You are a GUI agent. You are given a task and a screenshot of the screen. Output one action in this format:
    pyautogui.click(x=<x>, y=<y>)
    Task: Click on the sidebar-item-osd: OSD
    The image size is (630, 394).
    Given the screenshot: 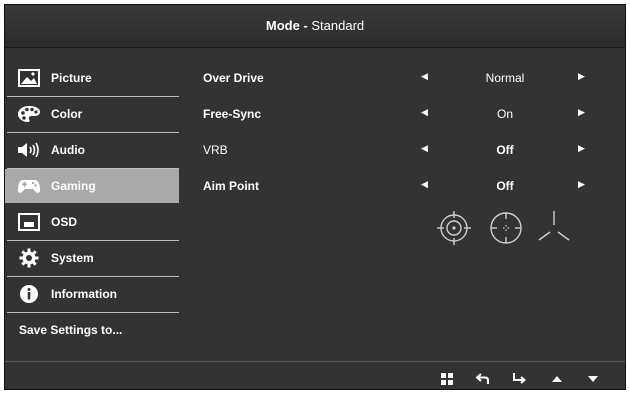 What is the action you would take?
    pyautogui.click(x=92, y=223)
    